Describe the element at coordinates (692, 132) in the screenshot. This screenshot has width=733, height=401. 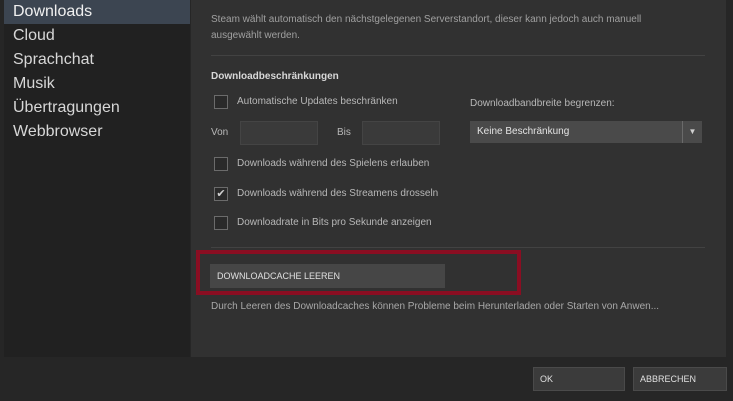
I see `chevron-down-icon: ▼` at that location.